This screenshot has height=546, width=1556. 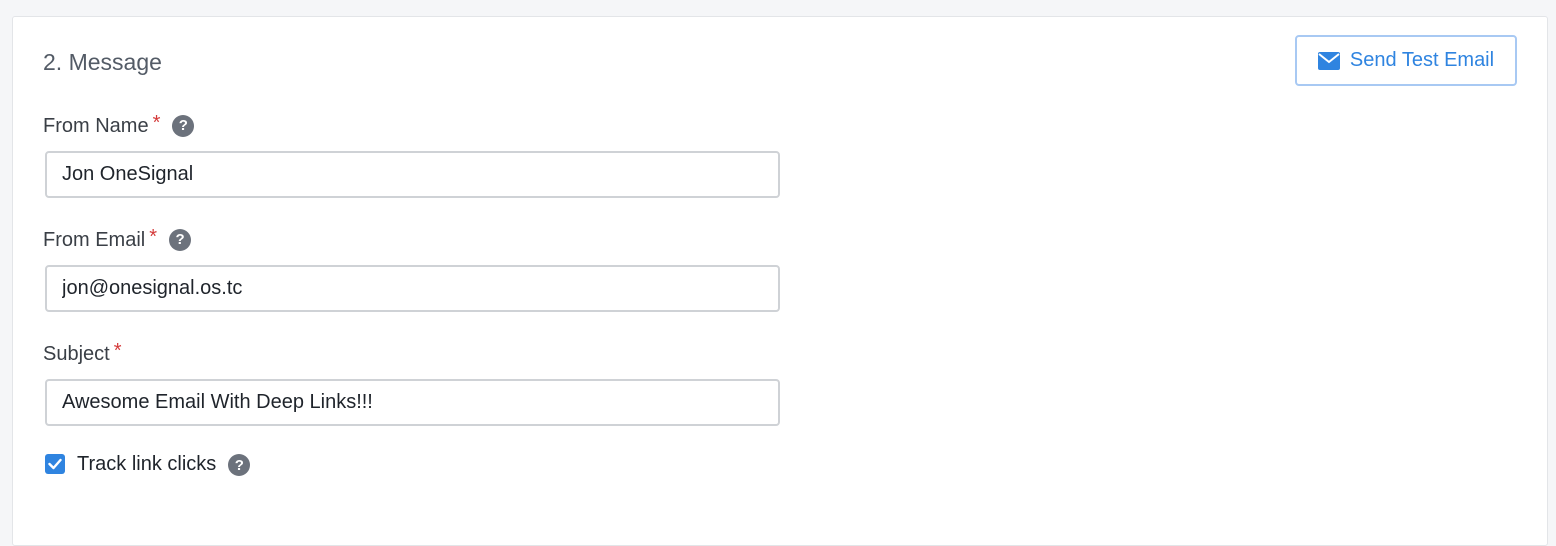 I want to click on section-title: 2. Message, so click(x=102, y=62).